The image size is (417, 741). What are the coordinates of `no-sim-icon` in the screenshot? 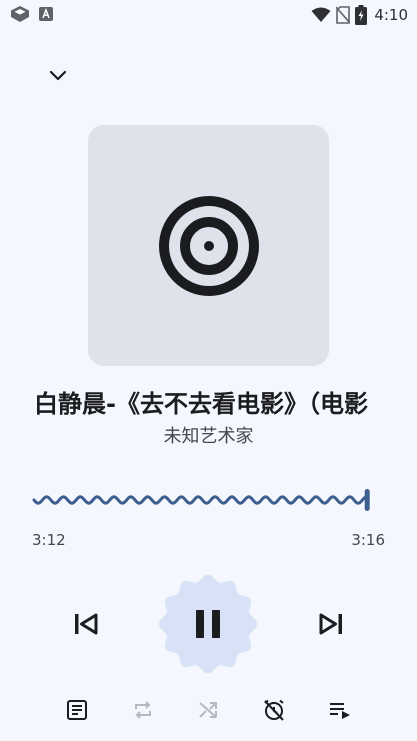 It's located at (343, 15).